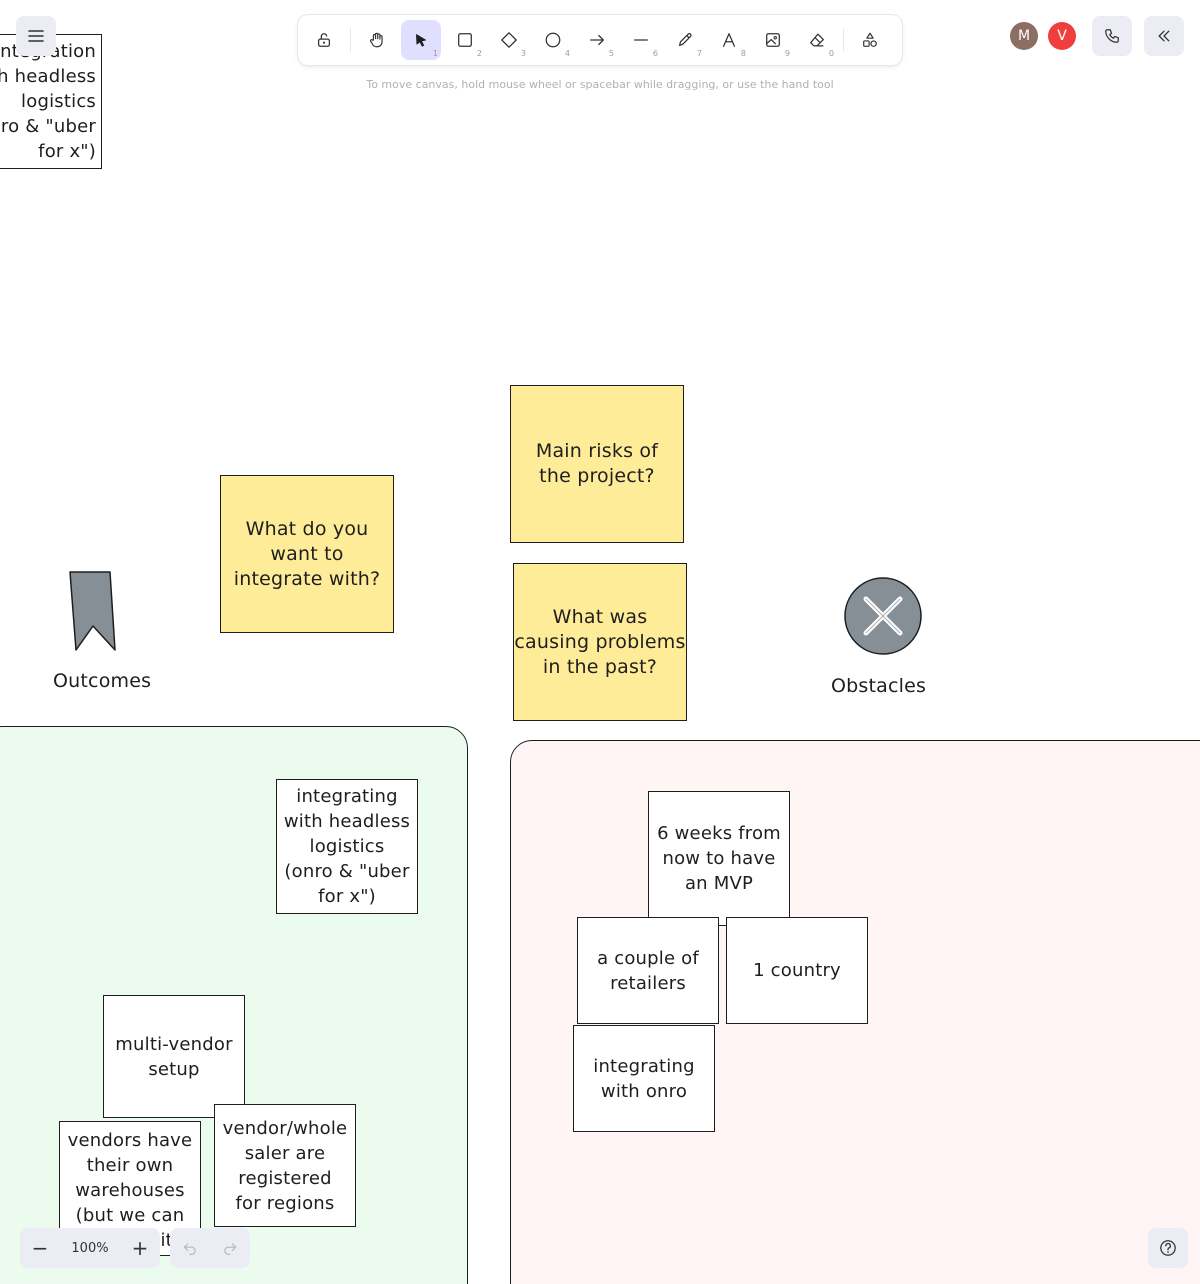  I want to click on draw-tool: 7, so click(685, 40).